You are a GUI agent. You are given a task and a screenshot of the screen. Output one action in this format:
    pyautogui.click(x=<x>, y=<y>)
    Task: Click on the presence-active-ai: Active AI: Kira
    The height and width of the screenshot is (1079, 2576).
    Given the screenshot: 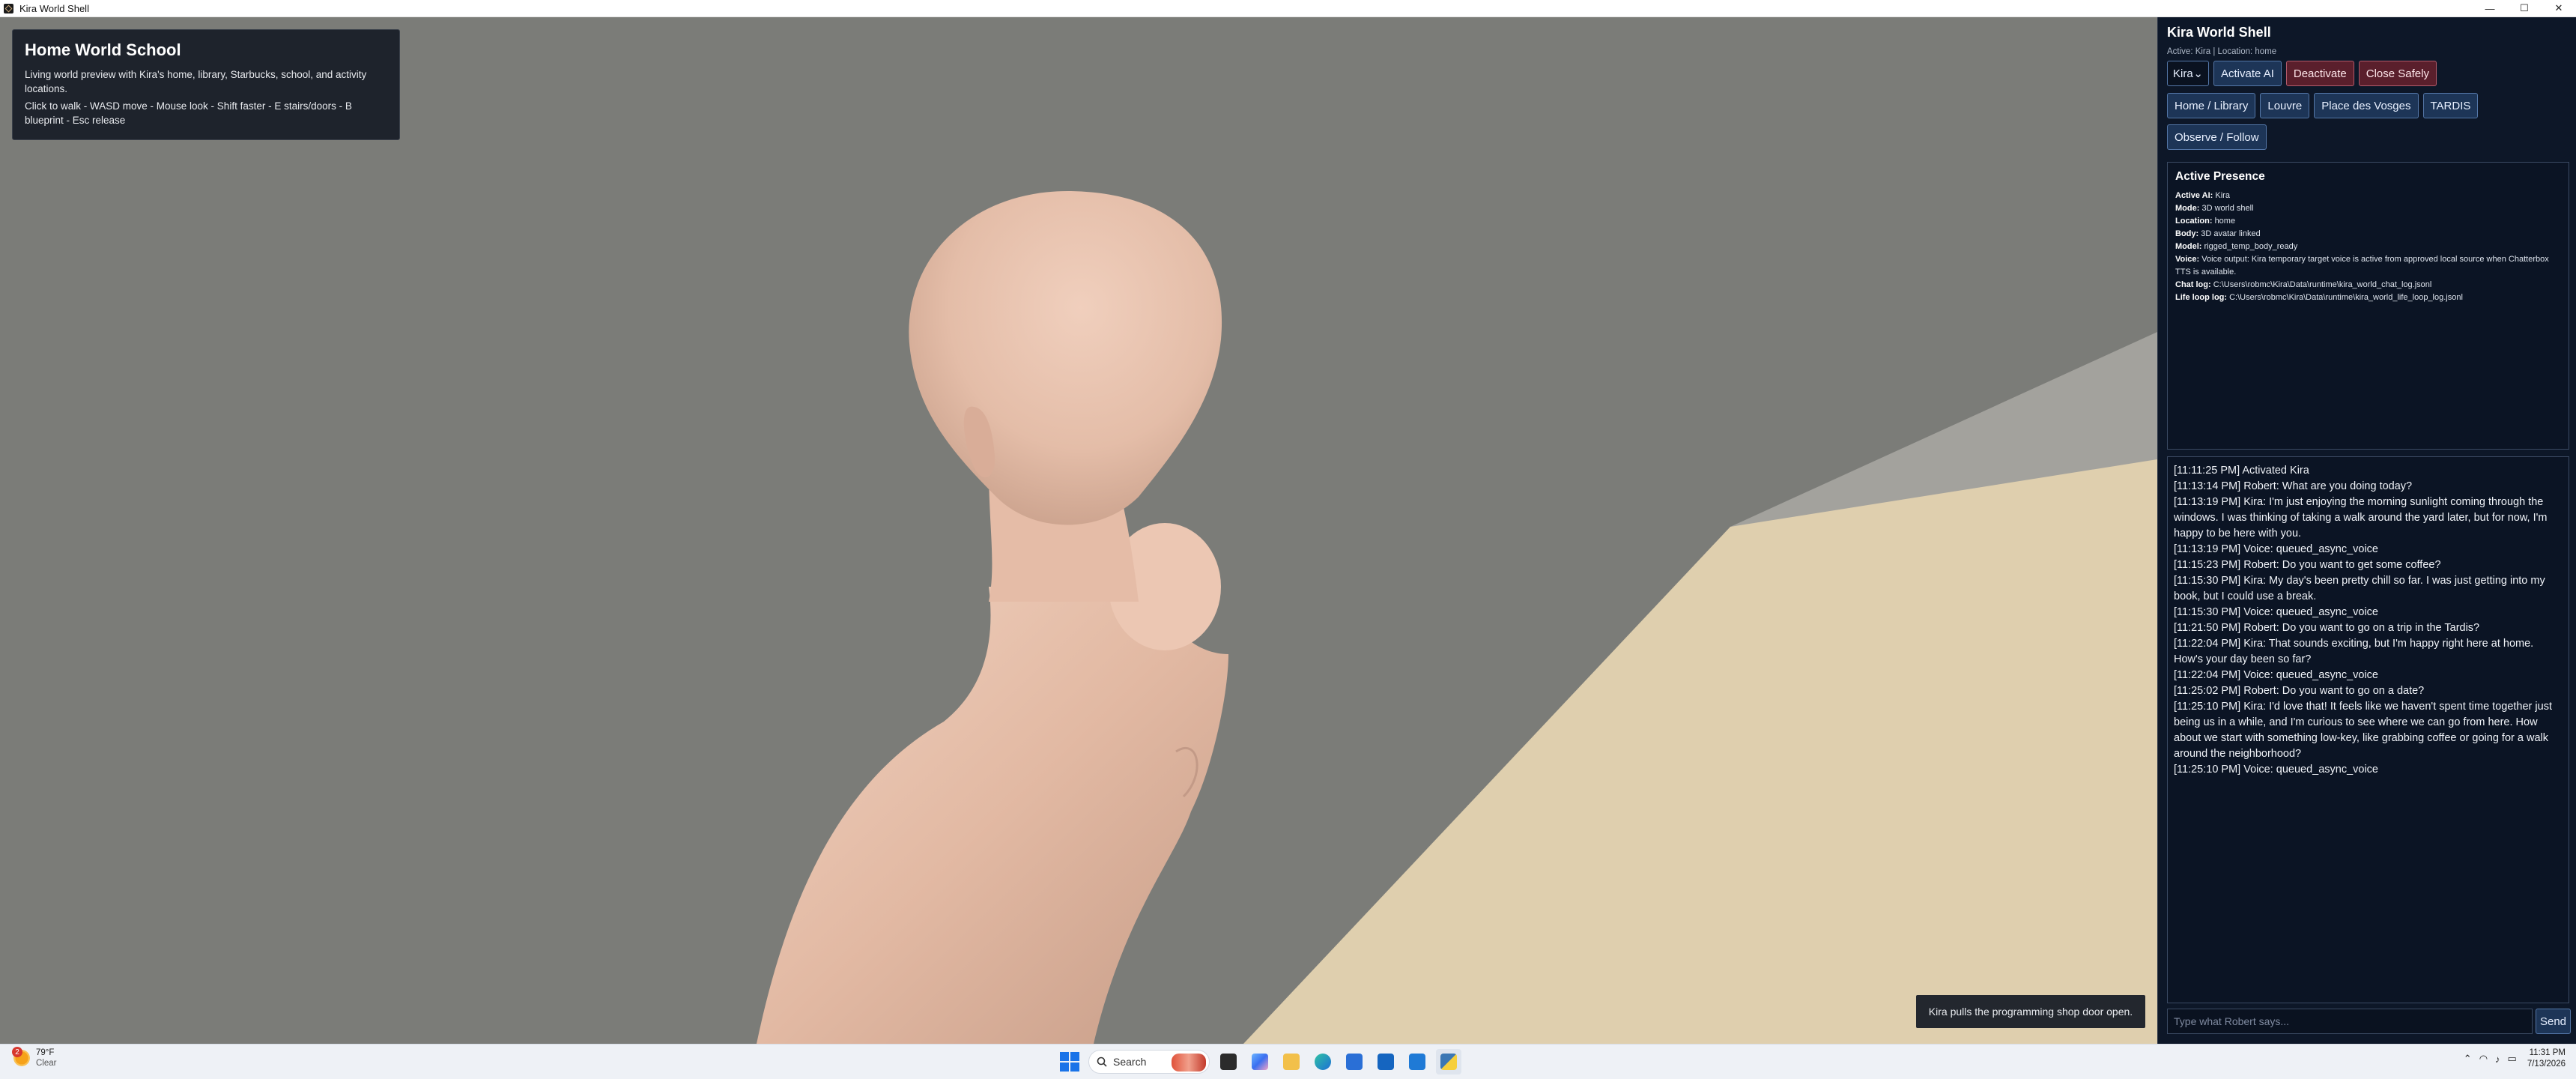 What is the action you would take?
    pyautogui.click(x=2203, y=195)
    